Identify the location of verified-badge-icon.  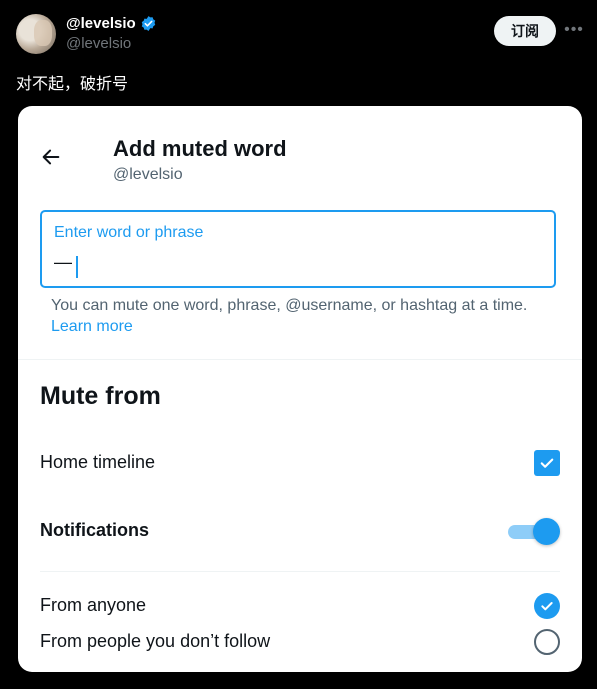
(148, 23).